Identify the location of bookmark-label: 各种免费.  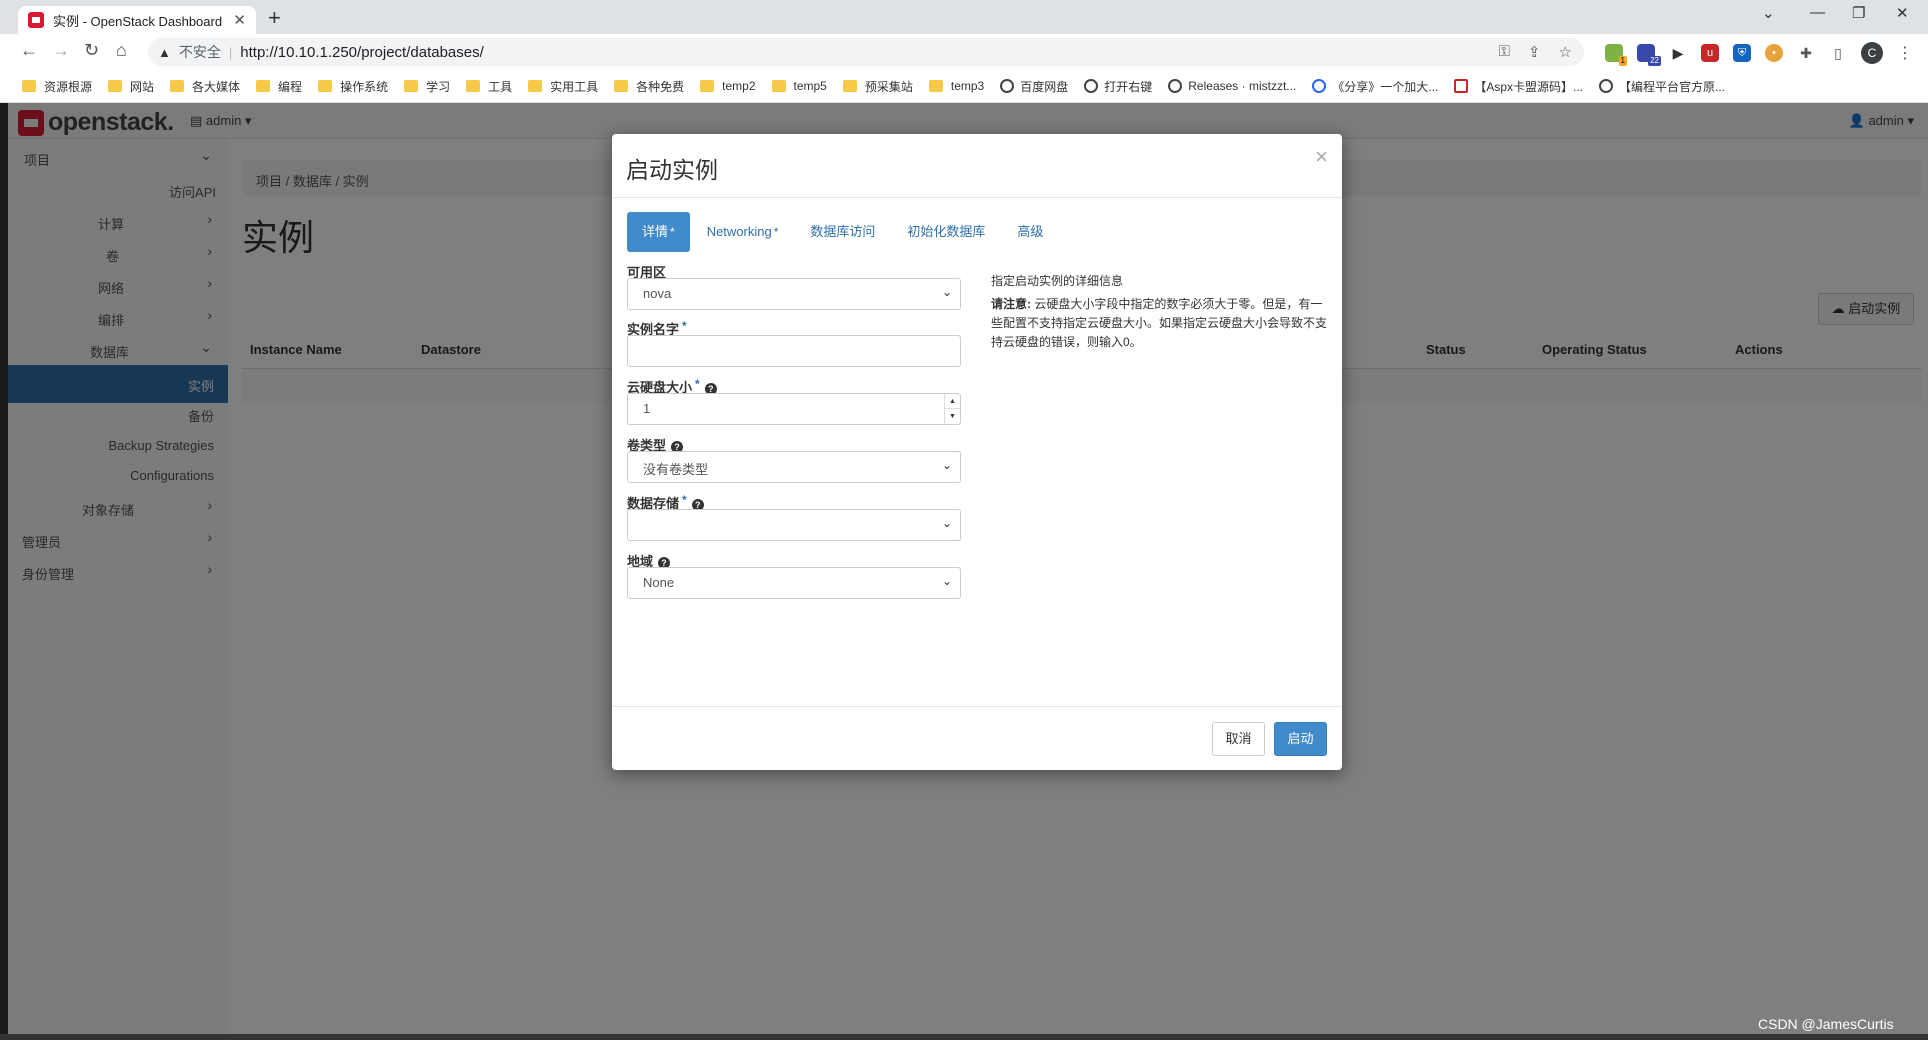
(660, 86).